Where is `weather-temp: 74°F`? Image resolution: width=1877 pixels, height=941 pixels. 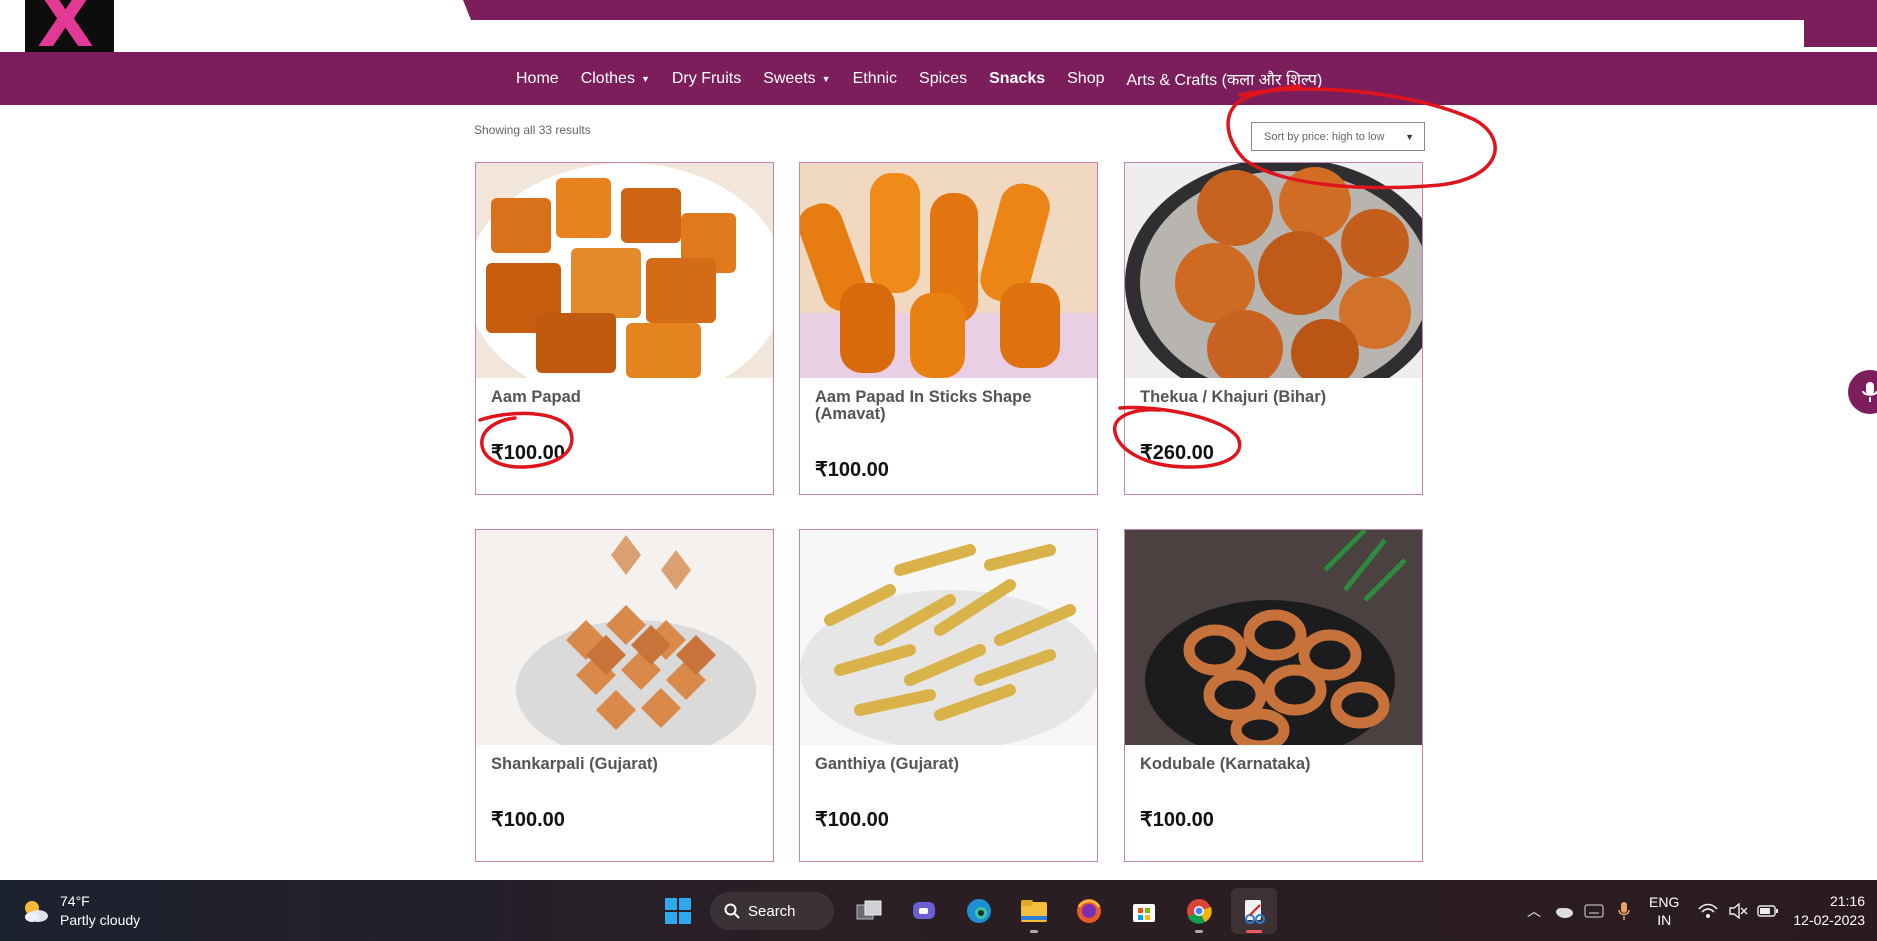
weather-temp: 74°F is located at coordinates (75, 901).